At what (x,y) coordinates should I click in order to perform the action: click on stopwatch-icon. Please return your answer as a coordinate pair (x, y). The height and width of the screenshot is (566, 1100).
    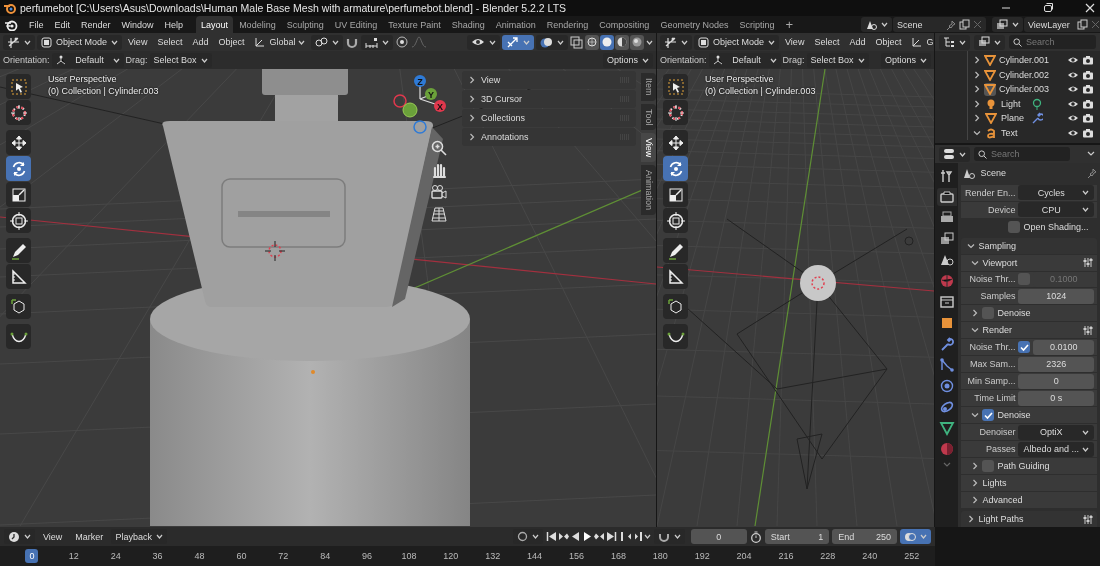
    Looking at the image, I should click on (755, 536).